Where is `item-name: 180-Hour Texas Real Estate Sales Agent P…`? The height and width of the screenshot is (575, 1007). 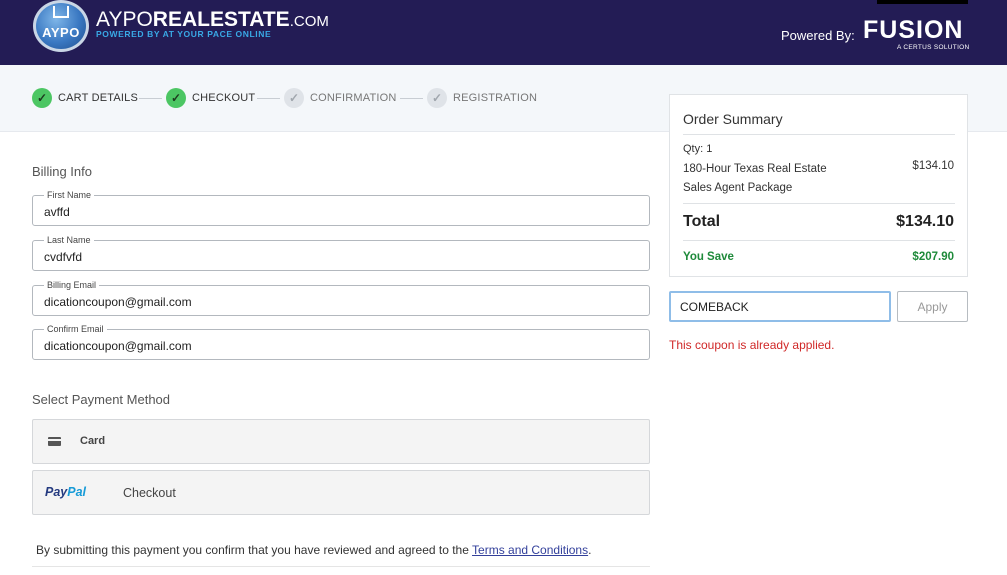 item-name: 180-Hour Texas Real Estate Sales Agent P… is located at coordinates (755, 178).